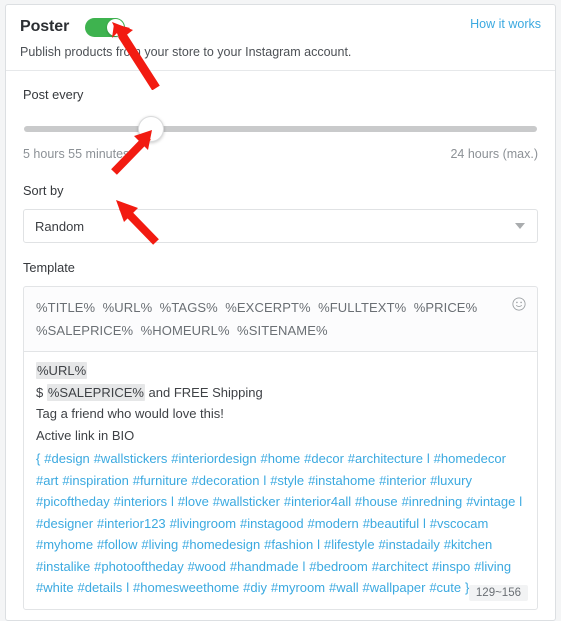 Image resolution: width=561 pixels, height=621 pixels. What do you see at coordinates (280, 393) in the screenshot?
I see `editor-line-saleprice: $ %SALEPRICE% and FREE Shipping` at bounding box center [280, 393].